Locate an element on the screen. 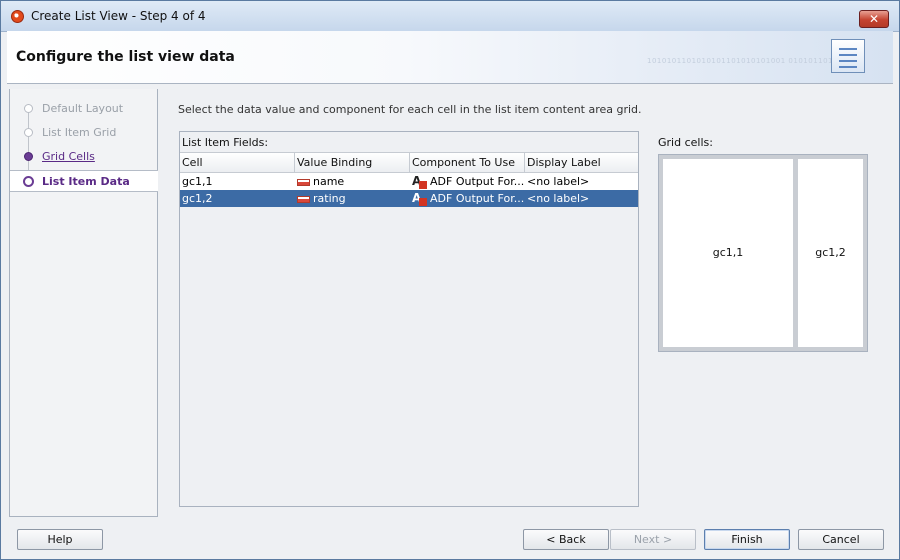 Image resolution: width=900 pixels, height=560 pixels. table-row: gc1,1 name A ADF Output For... <no label> is located at coordinates (409, 181).